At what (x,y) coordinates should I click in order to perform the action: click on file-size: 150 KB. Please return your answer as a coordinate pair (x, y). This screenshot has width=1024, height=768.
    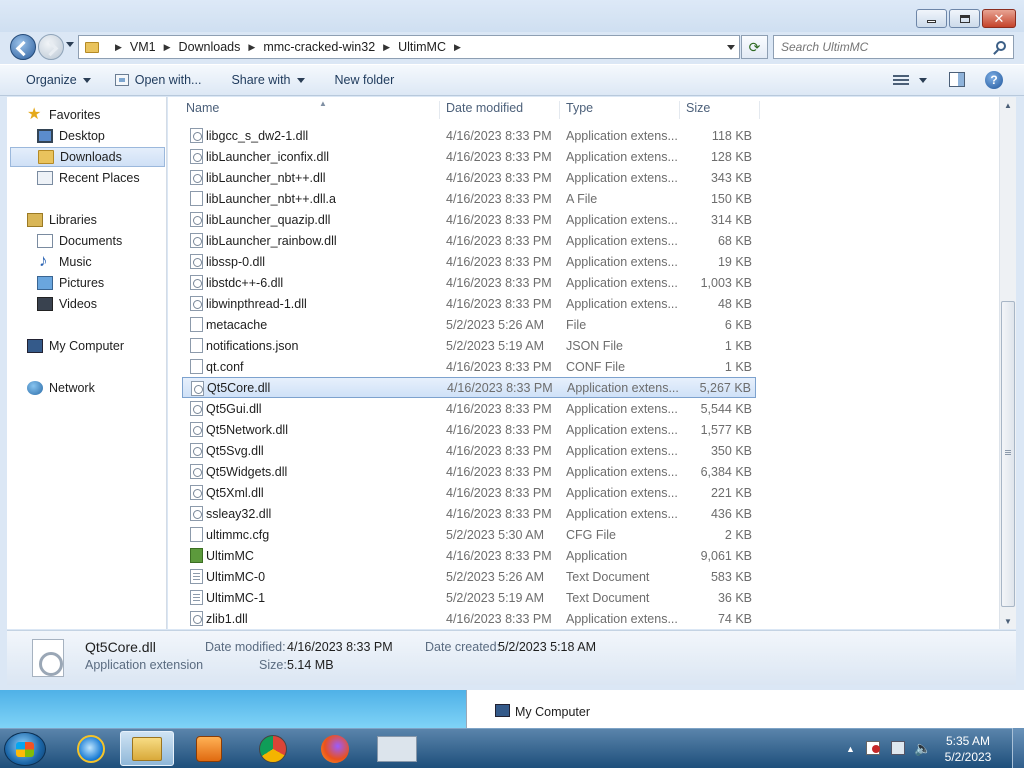
    Looking at the image, I should click on (731, 198).